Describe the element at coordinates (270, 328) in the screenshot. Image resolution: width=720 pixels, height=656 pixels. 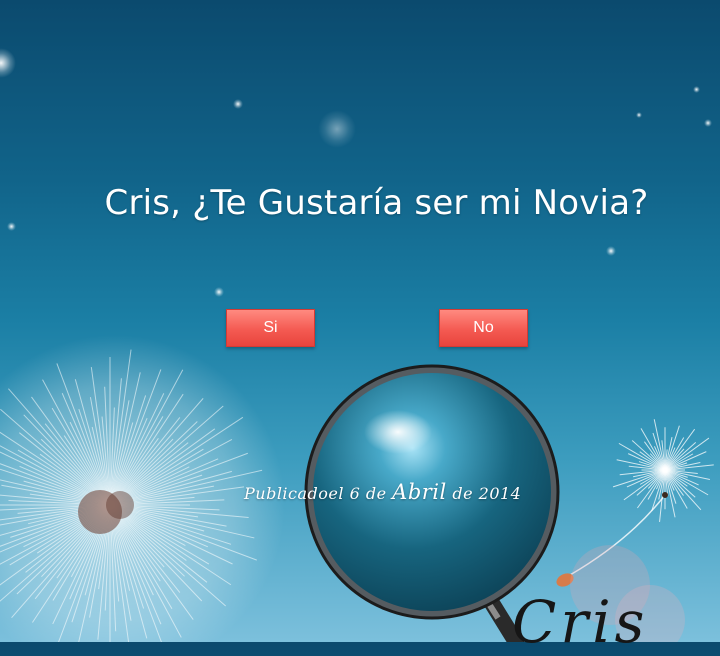
I see `yes-button: Si` at that location.